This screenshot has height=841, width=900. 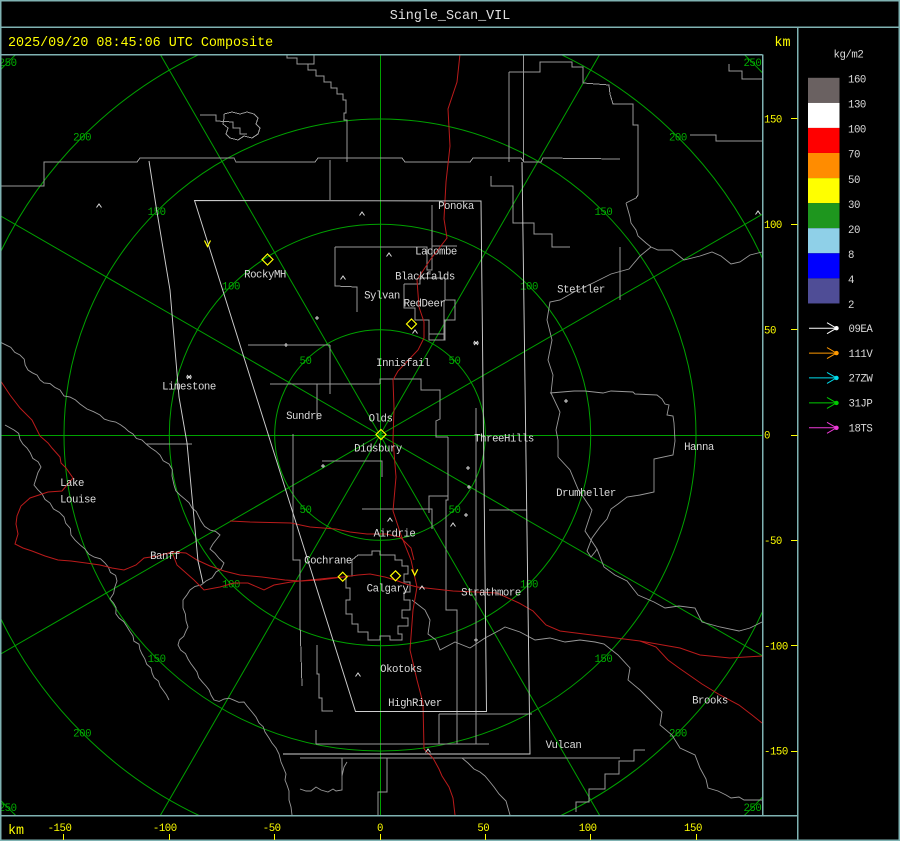 I want to click on svg-text: kg/m2, so click(x=849, y=56).